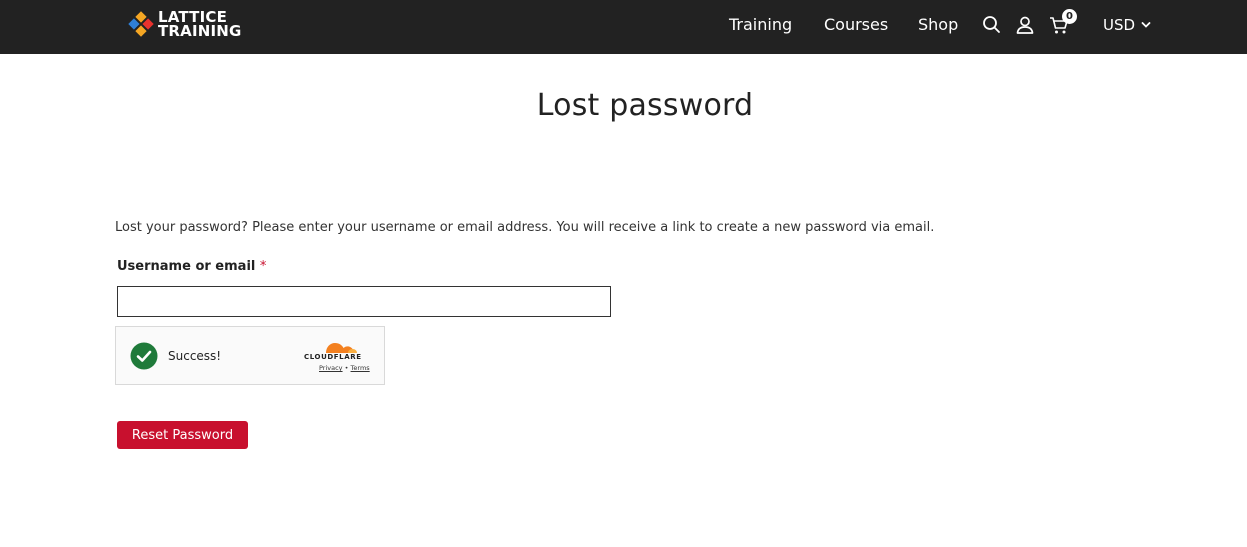  What do you see at coordinates (1069, 16) in the screenshot?
I see `cart-count-badge: 0` at bounding box center [1069, 16].